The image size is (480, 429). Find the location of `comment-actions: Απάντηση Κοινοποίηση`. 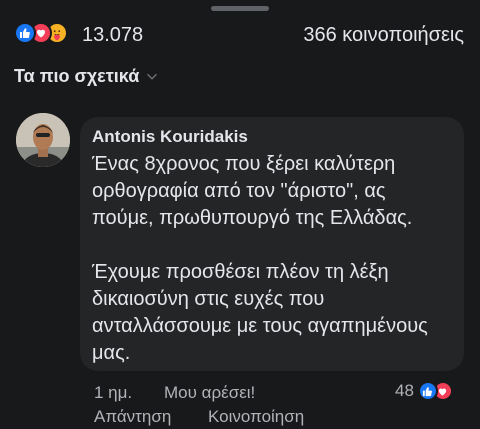

comment-actions: Απάντηση Κοινοποίηση is located at coordinates (199, 417).